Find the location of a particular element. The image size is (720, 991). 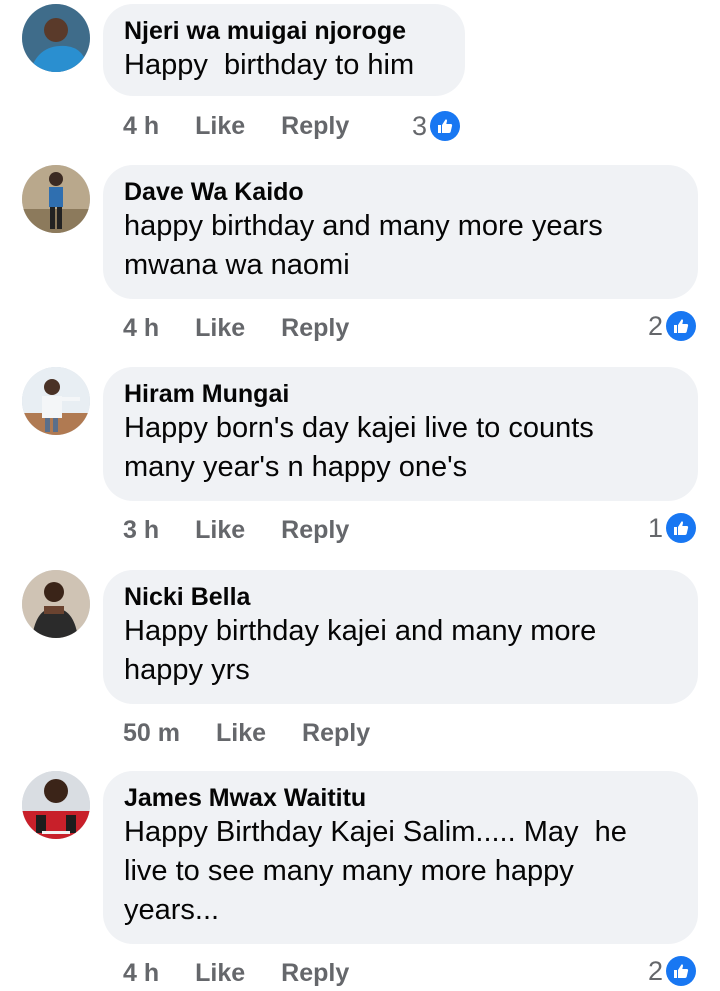

comment-time: 3 h is located at coordinates (141, 530).